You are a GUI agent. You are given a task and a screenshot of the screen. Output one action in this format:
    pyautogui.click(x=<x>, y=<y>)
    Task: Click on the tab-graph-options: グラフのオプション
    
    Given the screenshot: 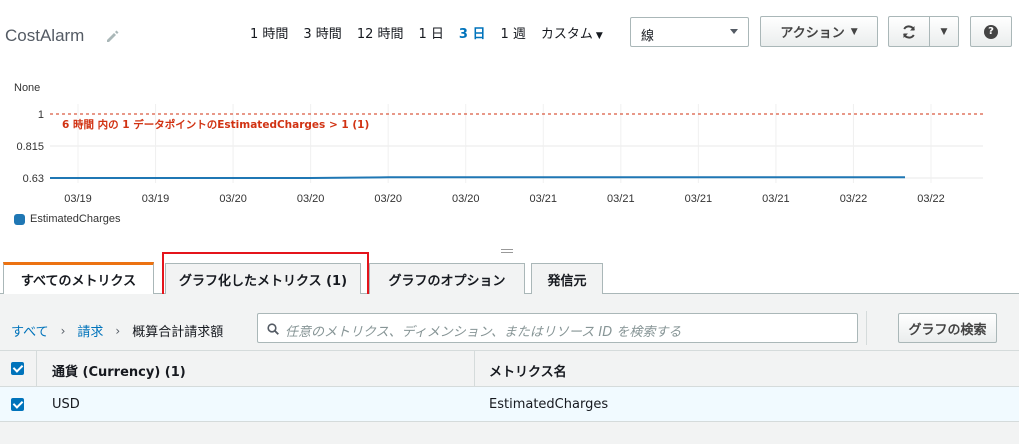 What is the action you would take?
    pyautogui.click(x=447, y=278)
    